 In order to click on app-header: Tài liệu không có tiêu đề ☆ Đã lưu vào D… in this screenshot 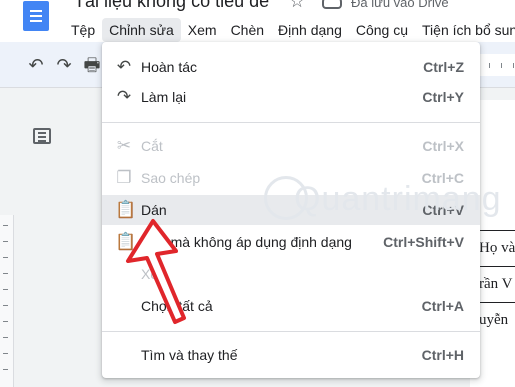, I will do `click(257, 21)`.